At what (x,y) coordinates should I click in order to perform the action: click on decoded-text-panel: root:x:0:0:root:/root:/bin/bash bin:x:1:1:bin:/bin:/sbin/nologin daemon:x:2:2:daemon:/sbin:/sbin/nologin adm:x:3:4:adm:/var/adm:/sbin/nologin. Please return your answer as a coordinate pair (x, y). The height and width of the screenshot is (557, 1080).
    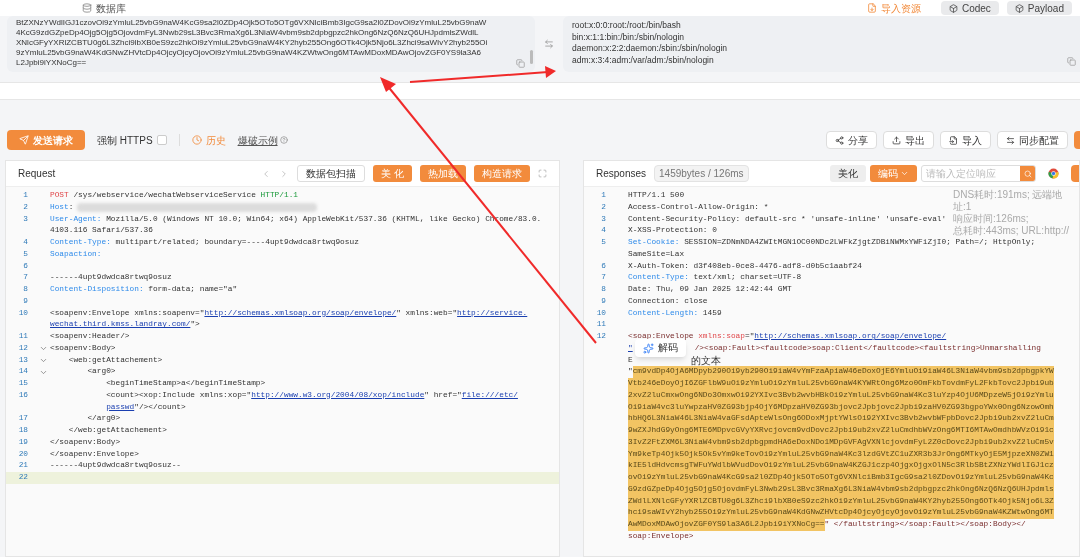
    Looking at the image, I should click on (821, 44).